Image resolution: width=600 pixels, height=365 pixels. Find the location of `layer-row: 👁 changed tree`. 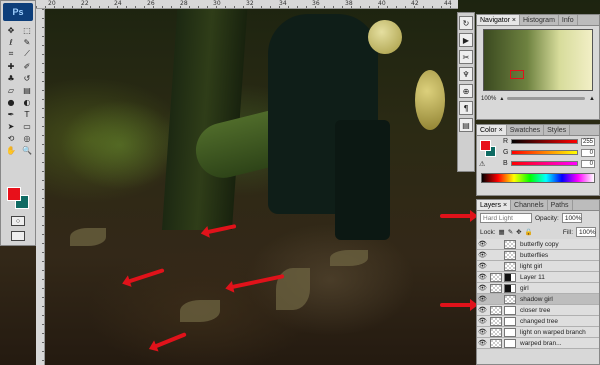

layer-row: 👁 changed tree is located at coordinates (538, 321).